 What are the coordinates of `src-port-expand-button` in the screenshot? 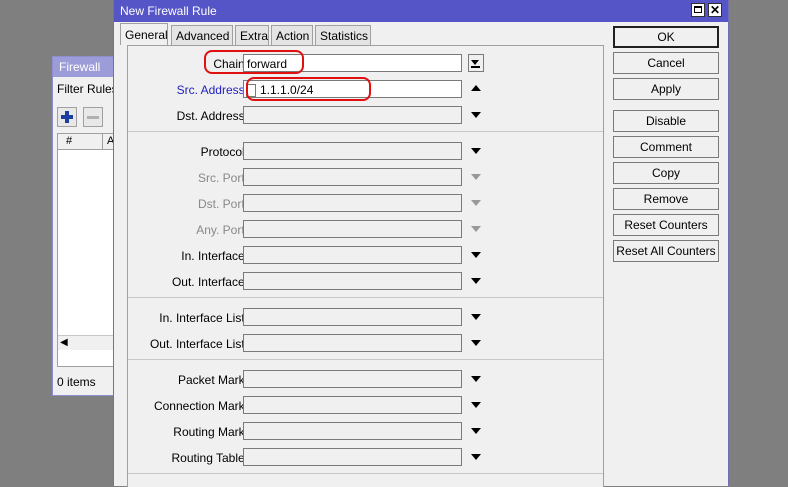 It's located at (477, 177).